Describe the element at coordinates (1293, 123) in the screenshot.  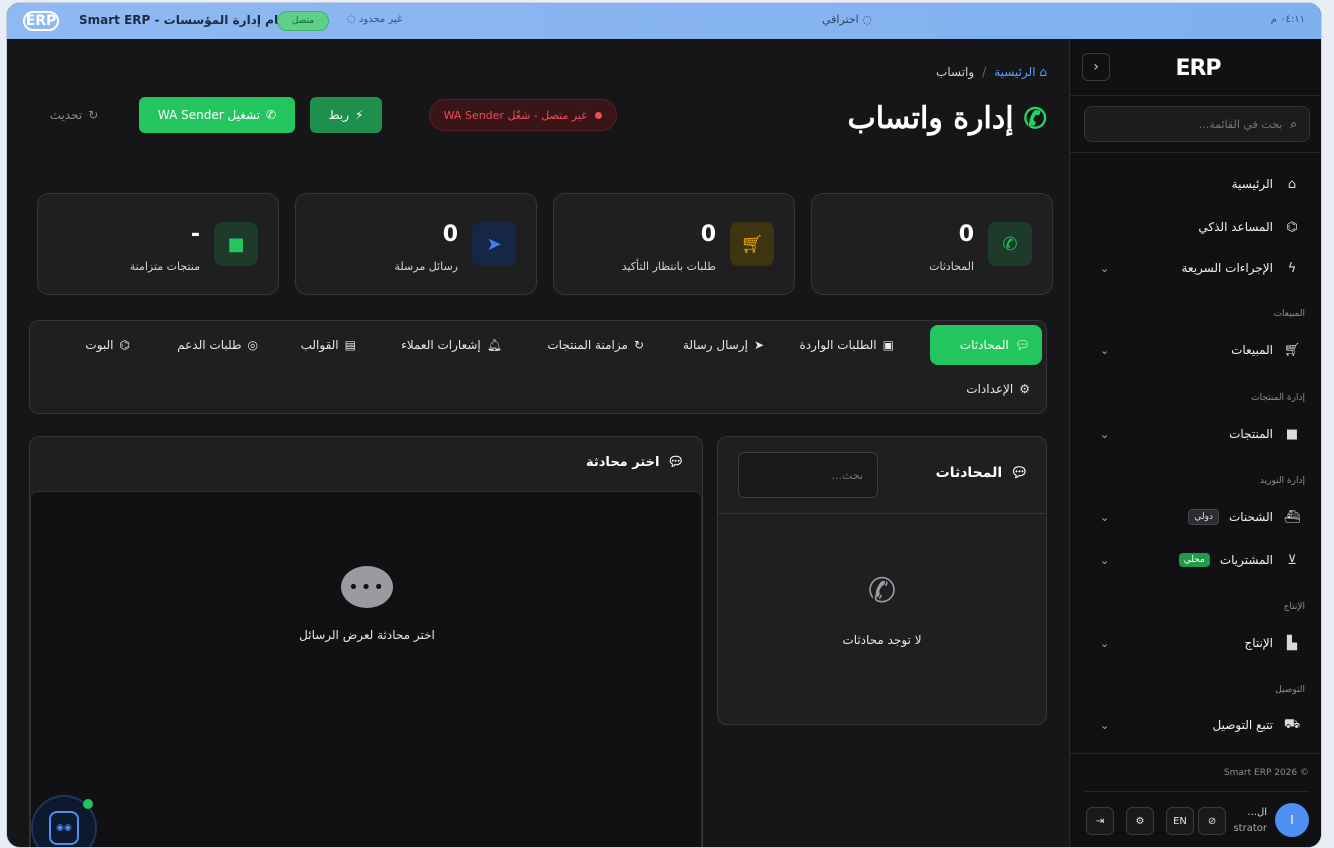
I see `search-icon: ⌕` at that location.